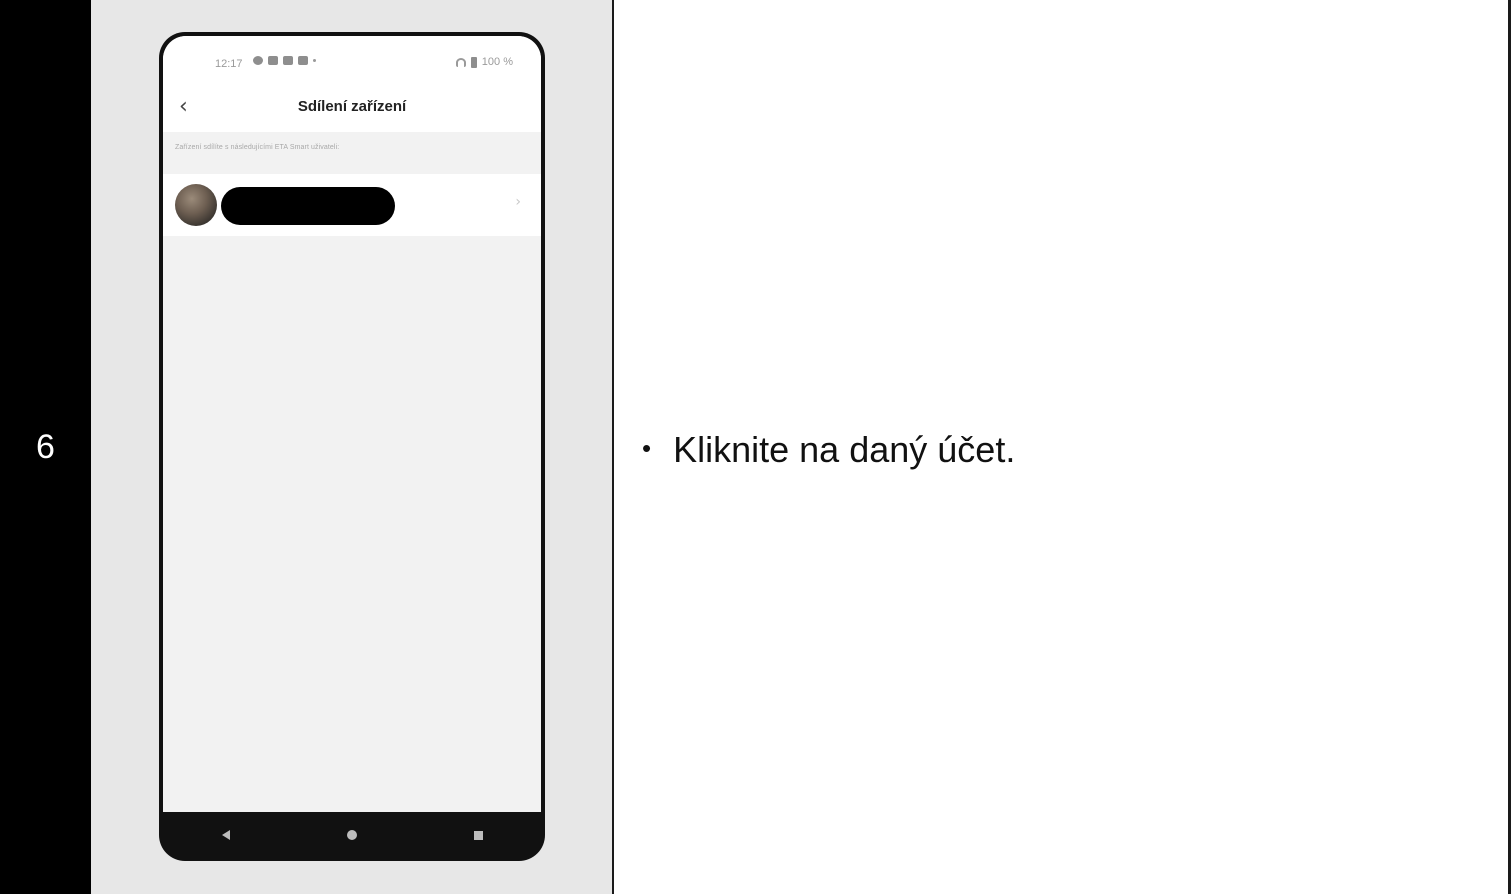 This screenshot has height=894, width=1511. Describe the element at coordinates (844, 449) in the screenshot. I see `instruction-text: Kliknite na daný účet.` at that location.